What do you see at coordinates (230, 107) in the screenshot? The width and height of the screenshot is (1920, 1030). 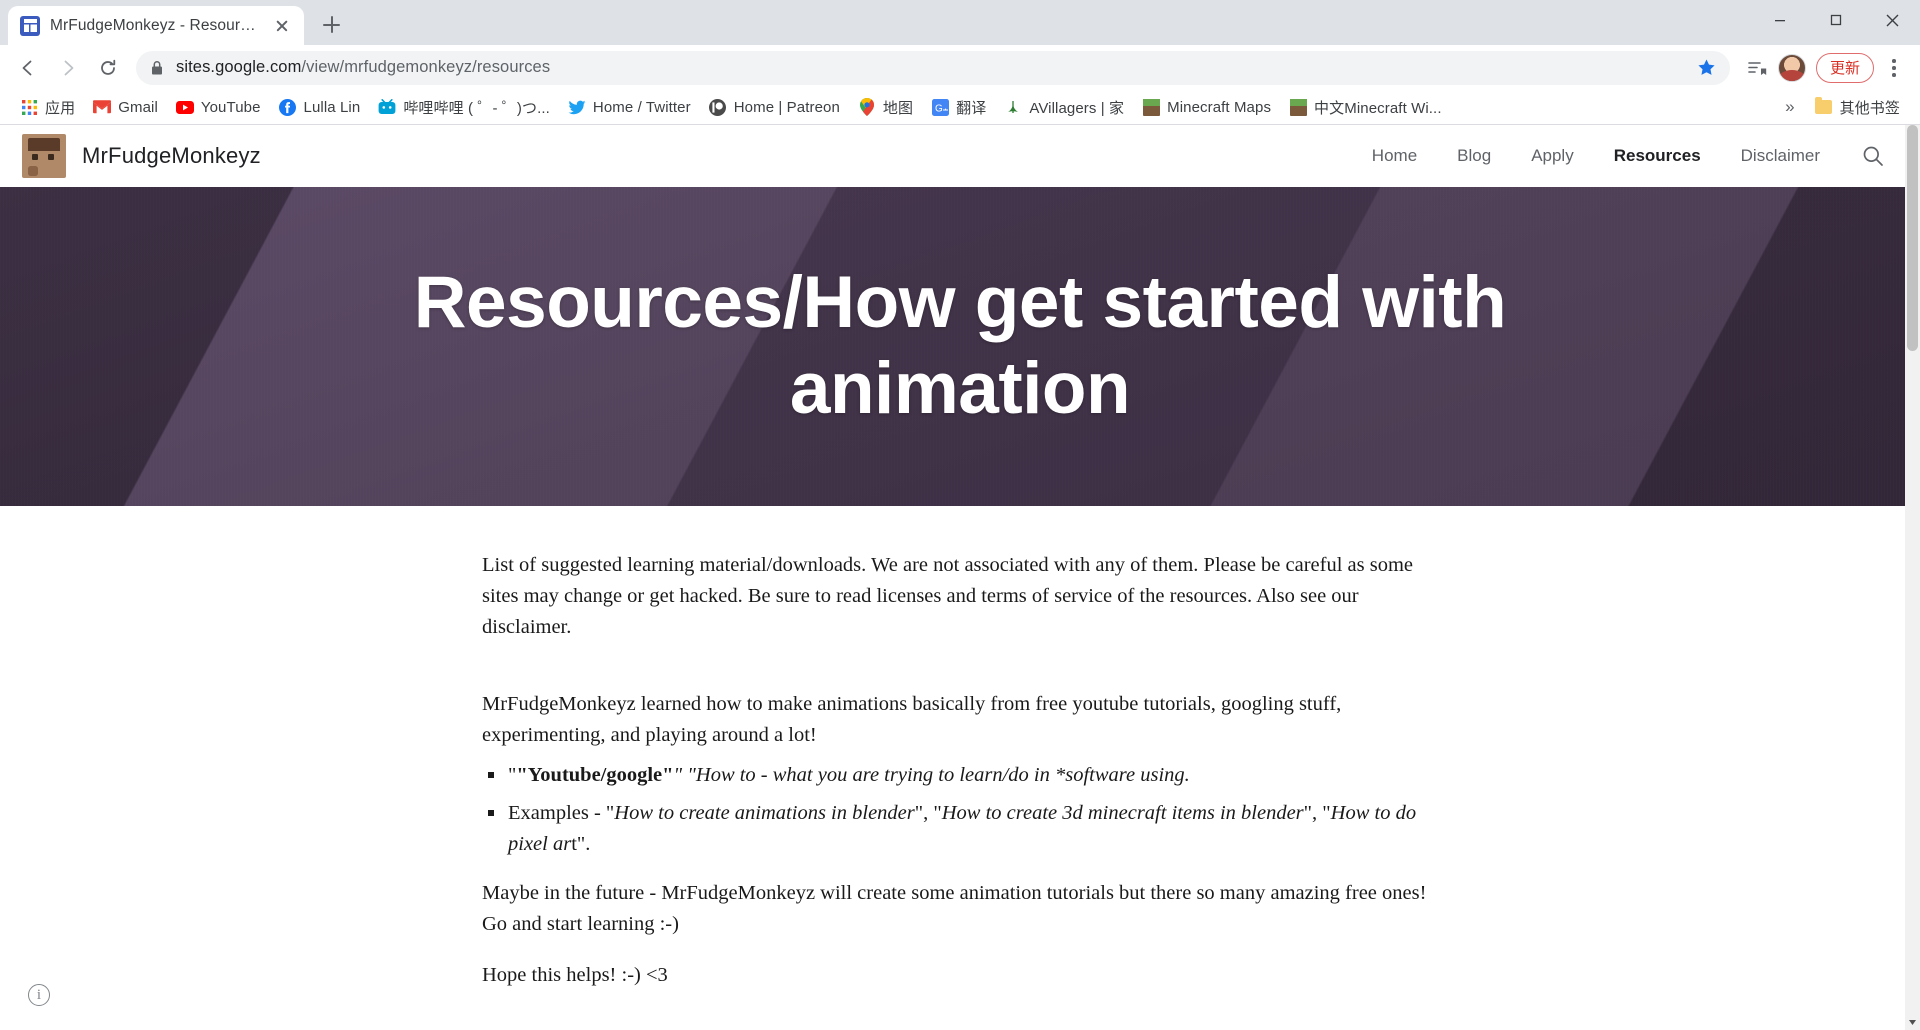 I see `bookmark-label: YouTube` at bounding box center [230, 107].